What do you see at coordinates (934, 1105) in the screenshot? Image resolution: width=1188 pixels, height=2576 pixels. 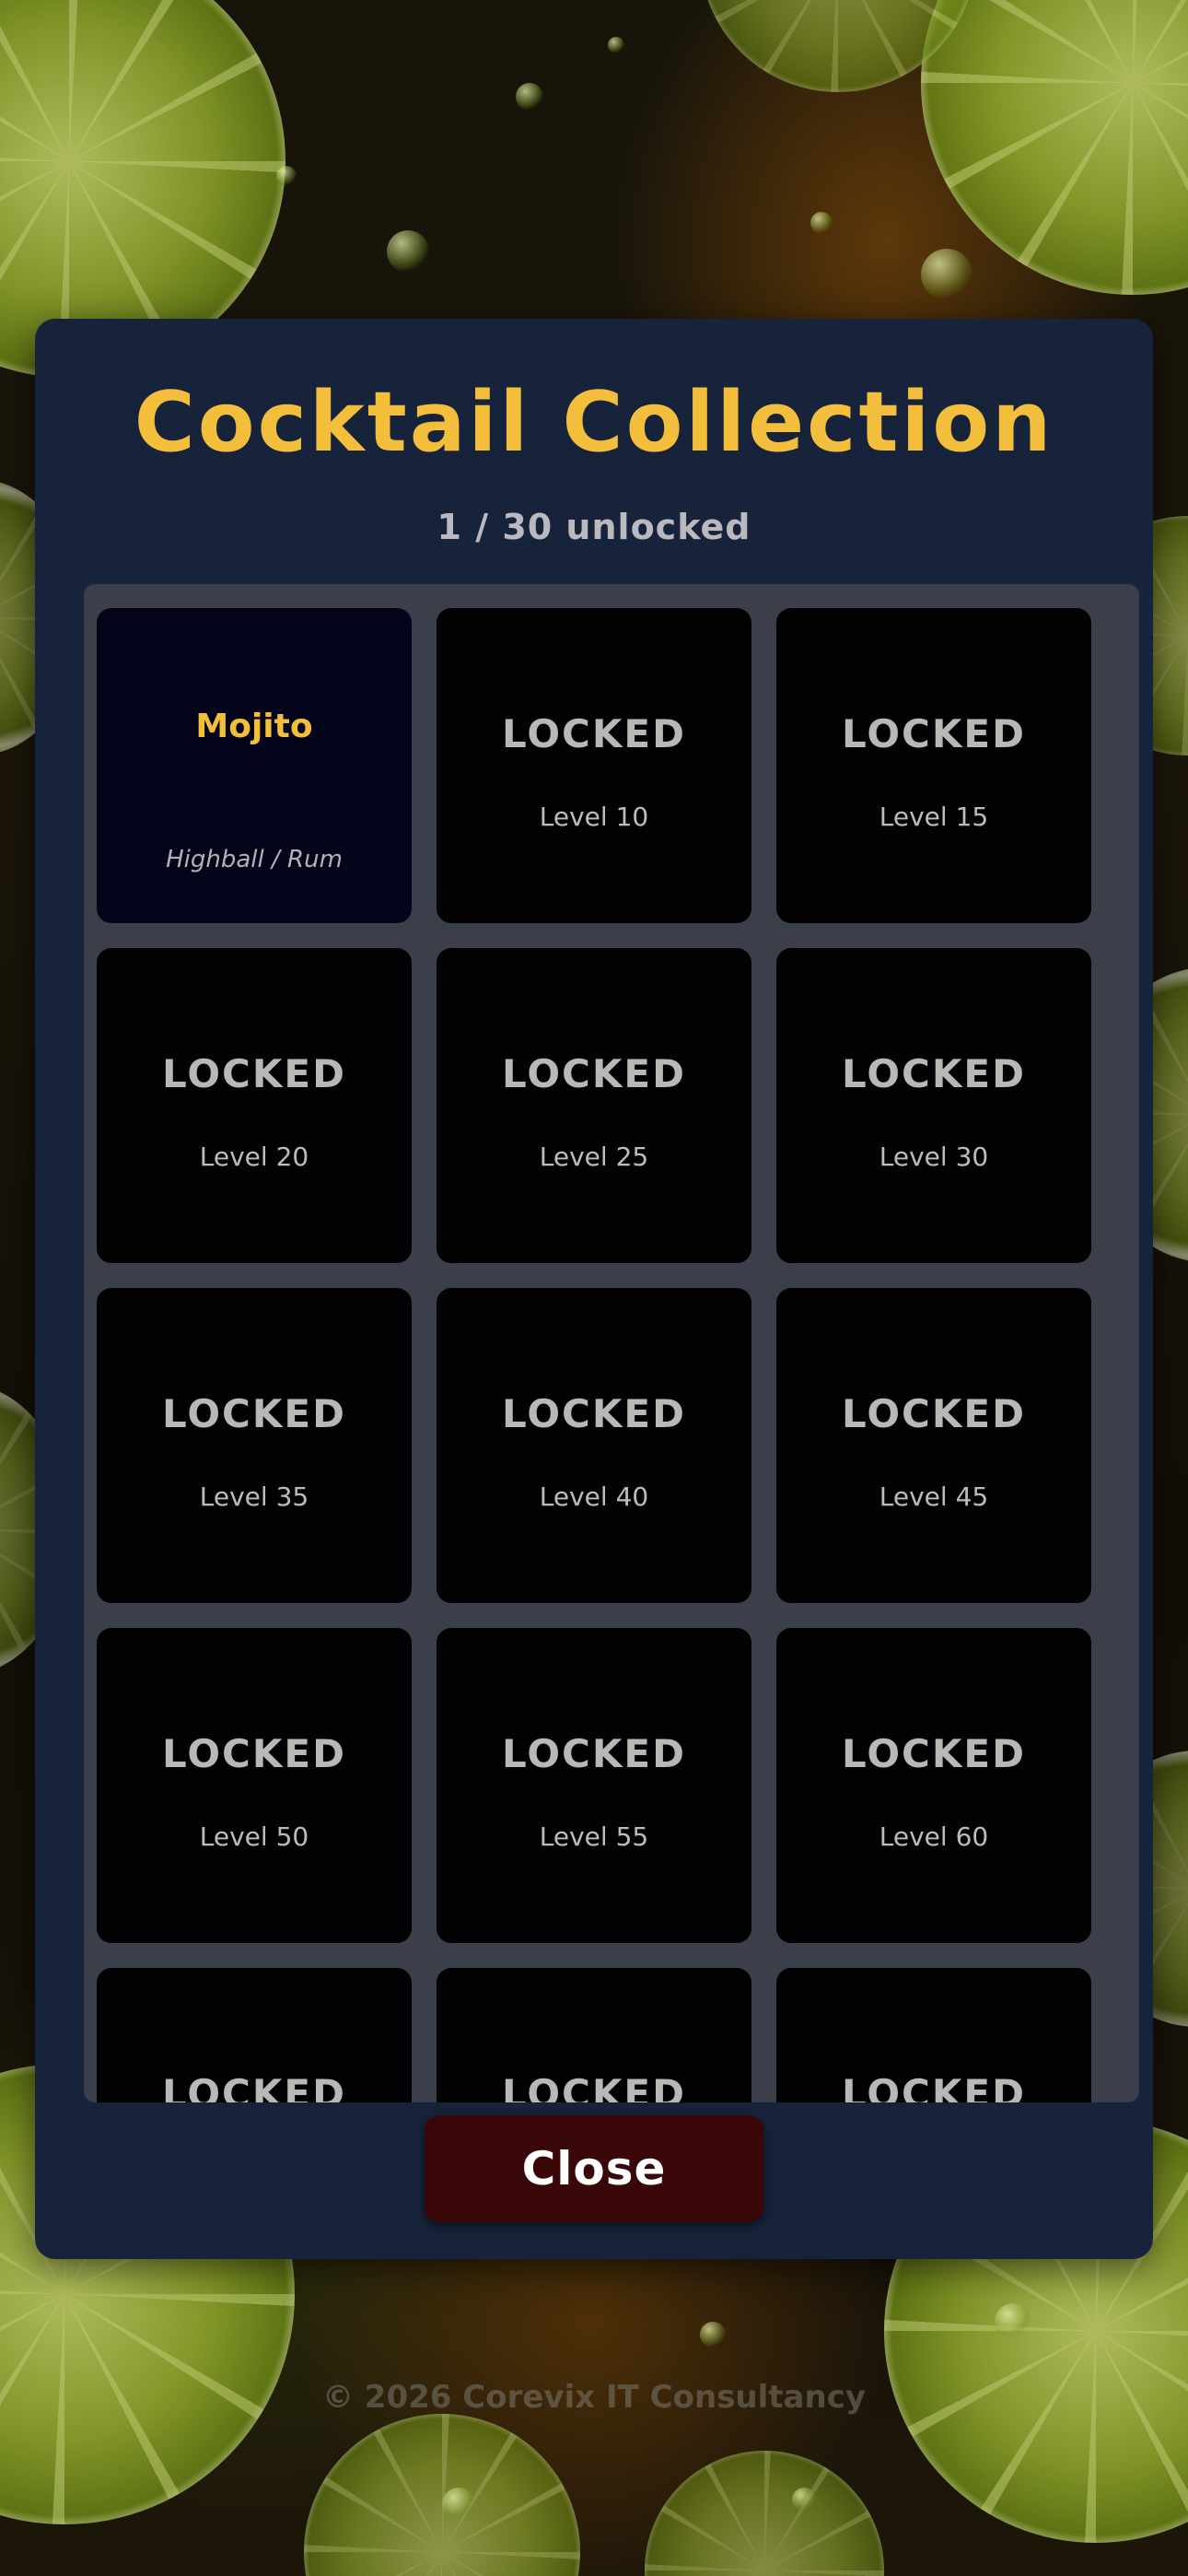 I see `locked-card: LOCKED Level 30` at bounding box center [934, 1105].